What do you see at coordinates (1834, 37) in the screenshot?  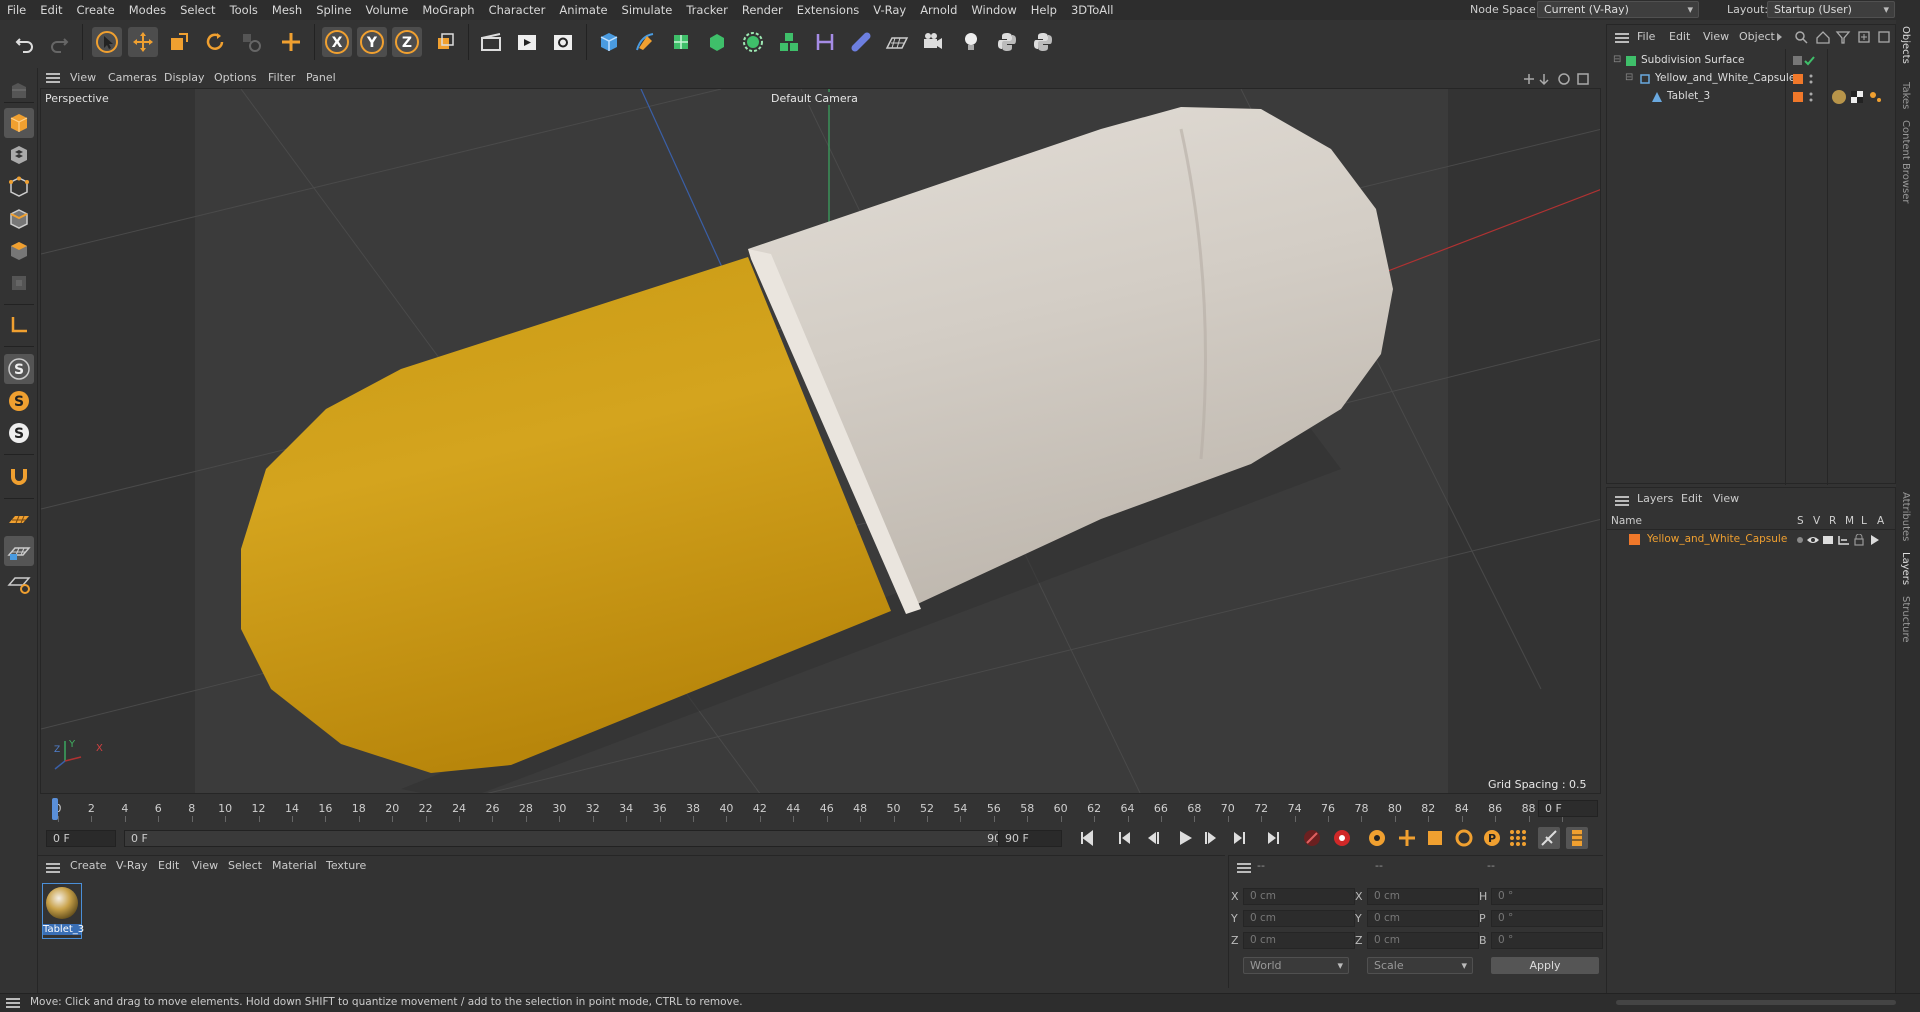 I see `objects-header-icons` at bounding box center [1834, 37].